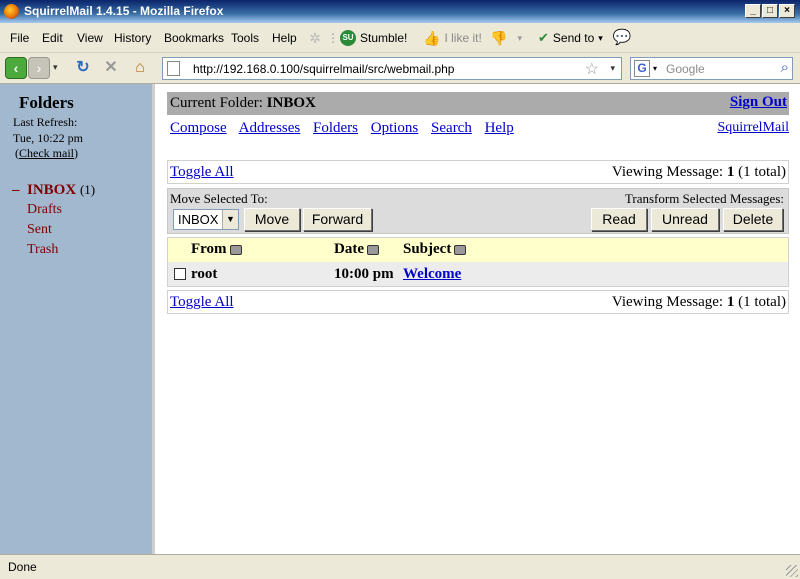  What do you see at coordinates (785, 67) in the screenshot?
I see `search-icon: ⌕` at bounding box center [785, 67].